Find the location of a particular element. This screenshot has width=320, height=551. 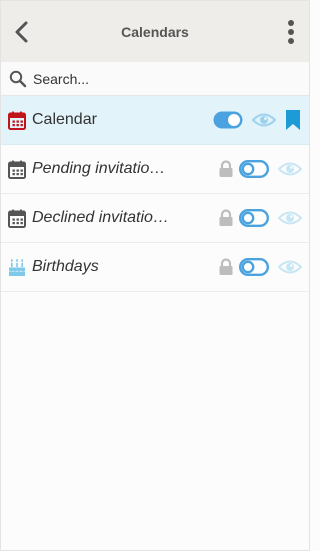

birthday-cake-icon is located at coordinates (16, 267).